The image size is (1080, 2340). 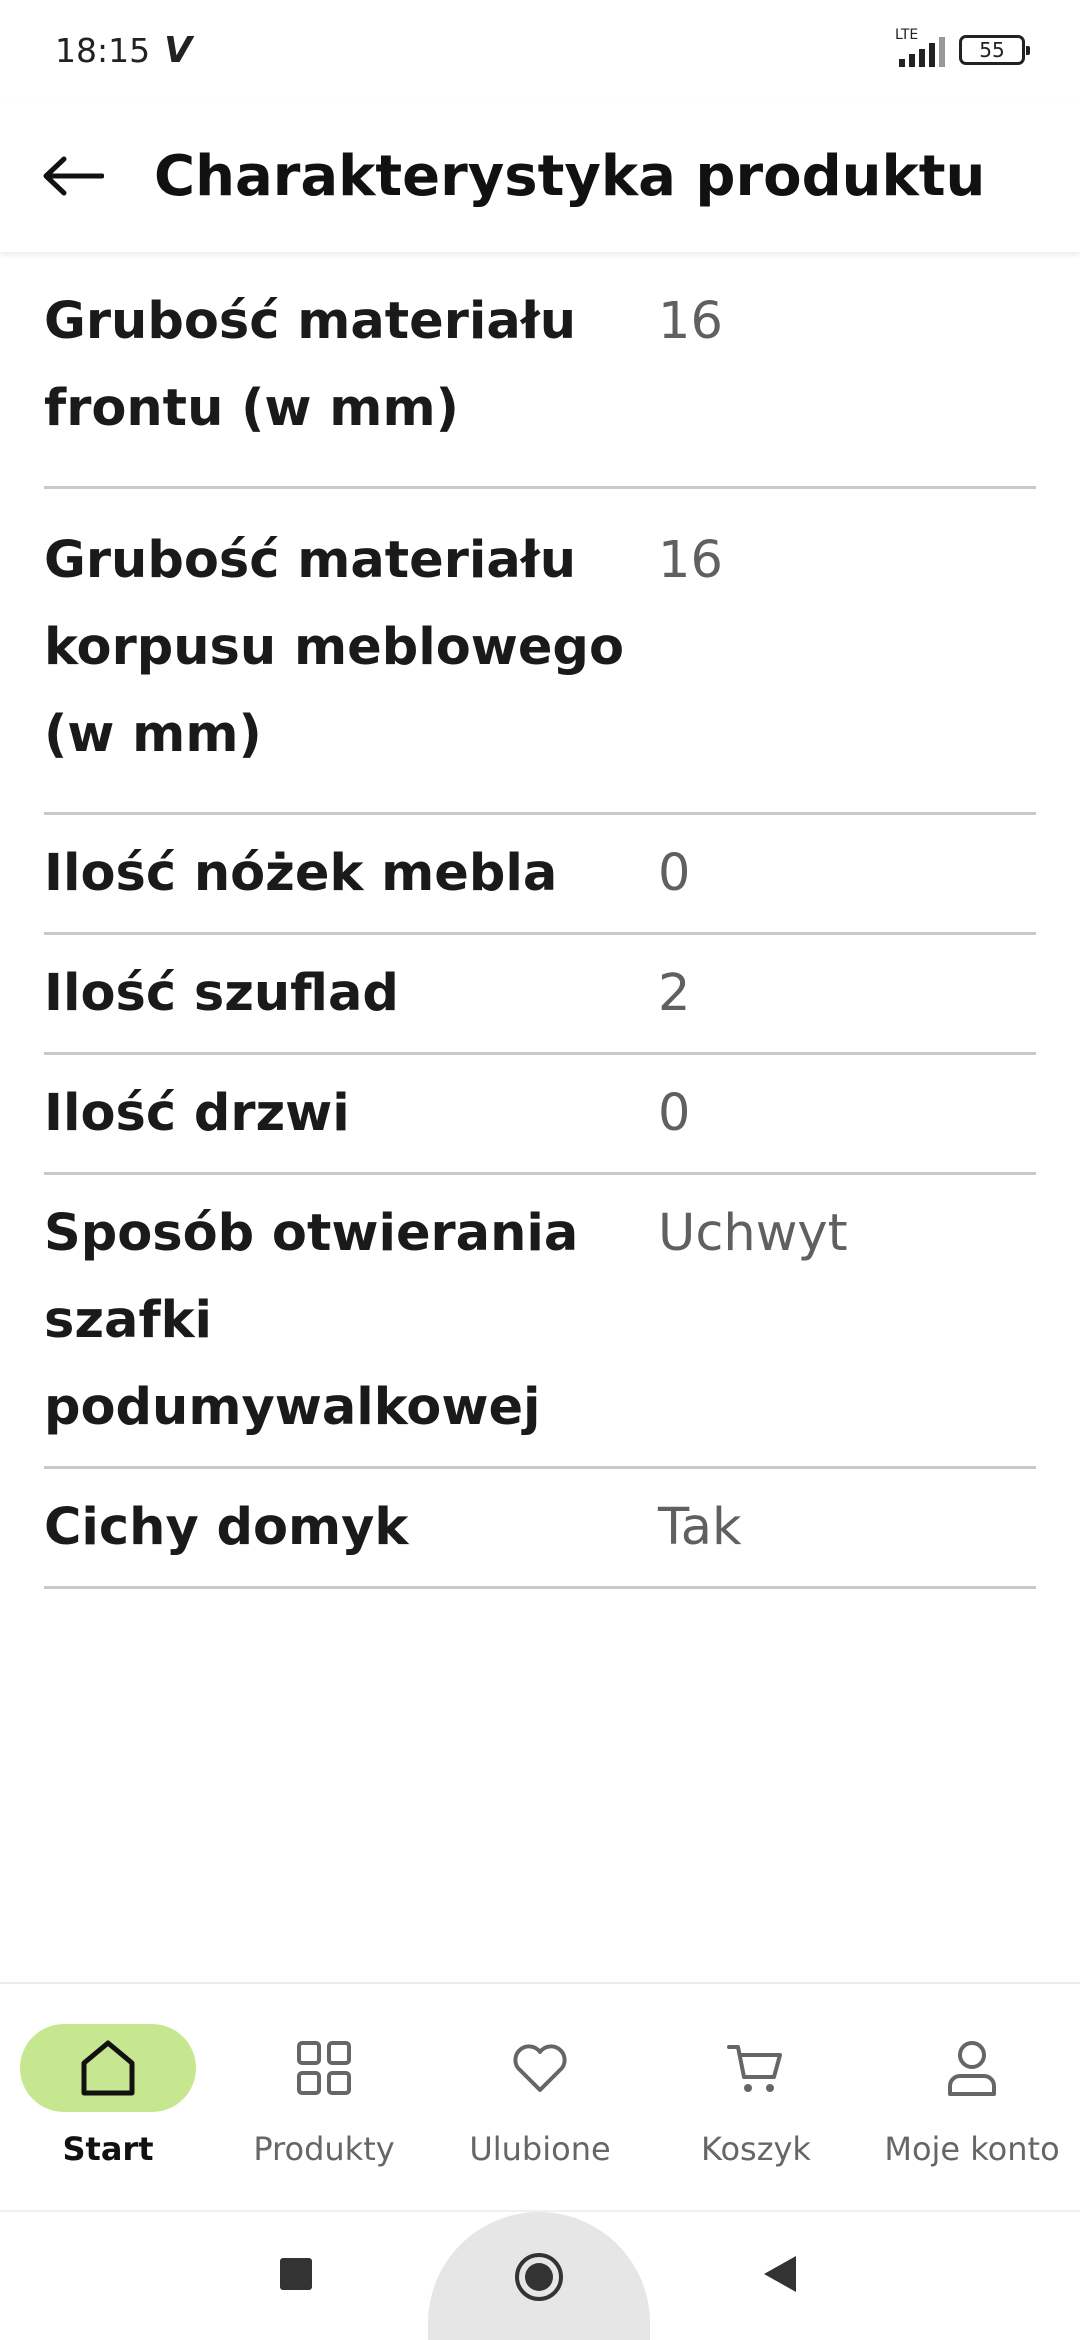 I want to click on spec-label: Cichy domyk, so click(x=226, y=1527).